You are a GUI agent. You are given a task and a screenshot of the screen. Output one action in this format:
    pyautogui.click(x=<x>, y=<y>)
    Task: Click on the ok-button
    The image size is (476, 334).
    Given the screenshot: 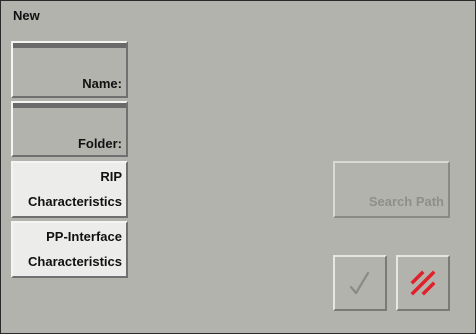 What is the action you would take?
    pyautogui.click(x=360, y=283)
    